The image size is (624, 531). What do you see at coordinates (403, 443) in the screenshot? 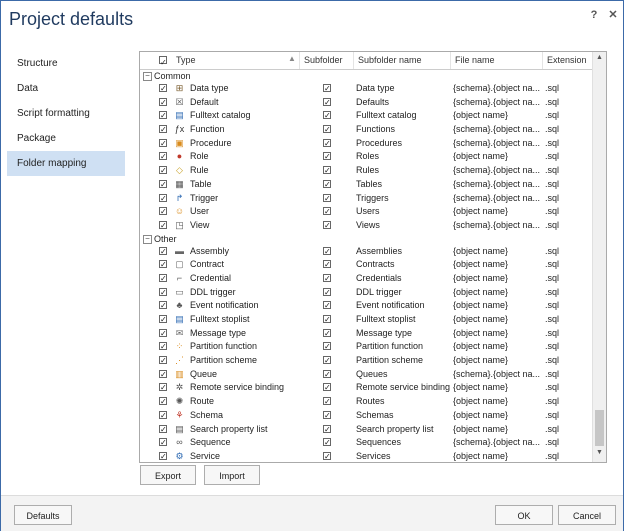
I see `subfolder-name-cell: Sequences` at bounding box center [403, 443].